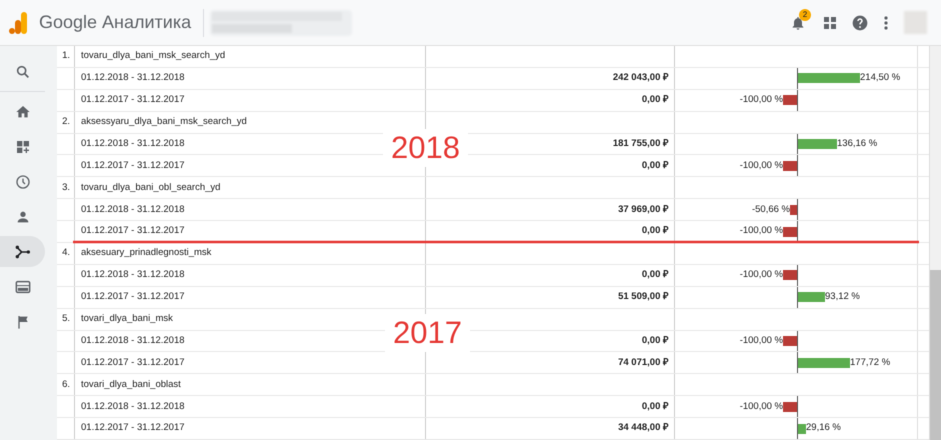  What do you see at coordinates (22, 112) in the screenshot?
I see `home-icon` at bounding box center [22, 112].